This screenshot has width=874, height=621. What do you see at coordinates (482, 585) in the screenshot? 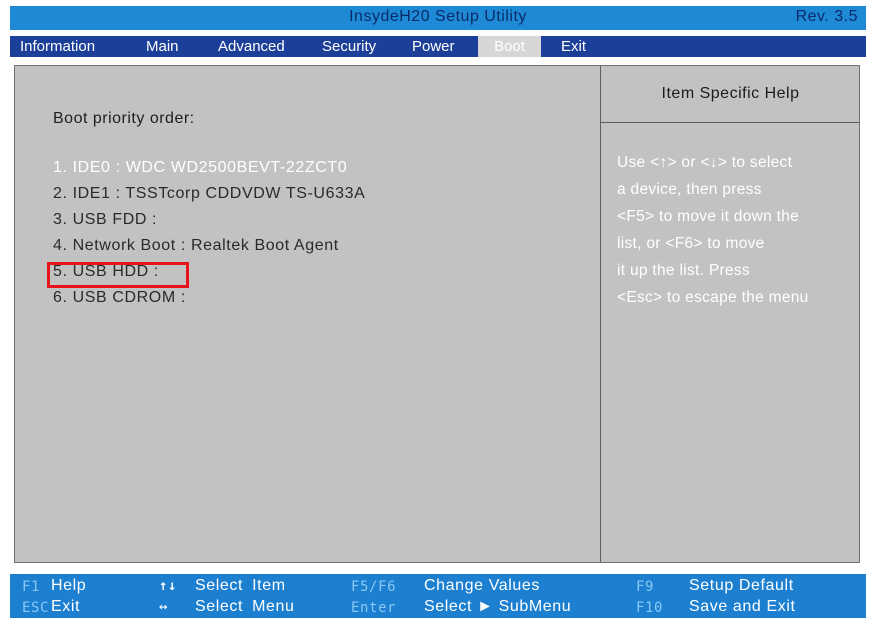
I see `key-f5-f6-label: Change Values` at bounding box center [482, 585].